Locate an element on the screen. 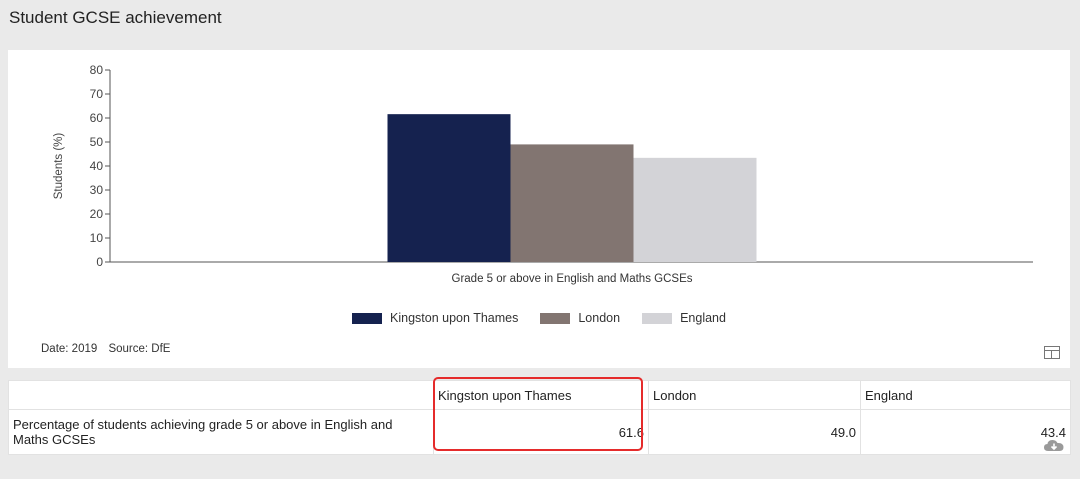 This screenshot has width=1080, height=479. y-tick-label: 0 is located at coordinates (99, 262).